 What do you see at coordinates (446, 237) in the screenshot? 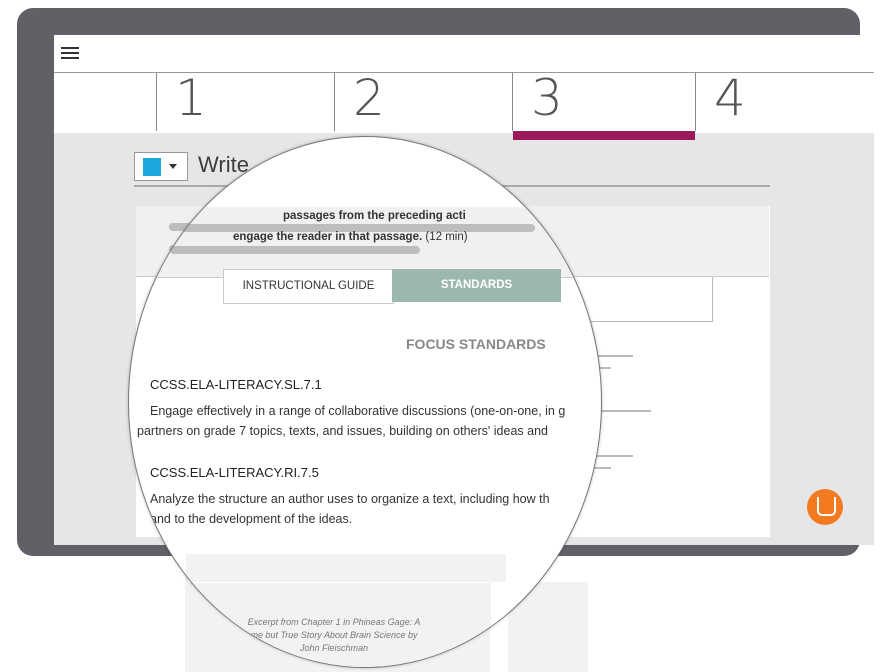
I see `duration-text: (12 min)` at bounding box center [446, 237].